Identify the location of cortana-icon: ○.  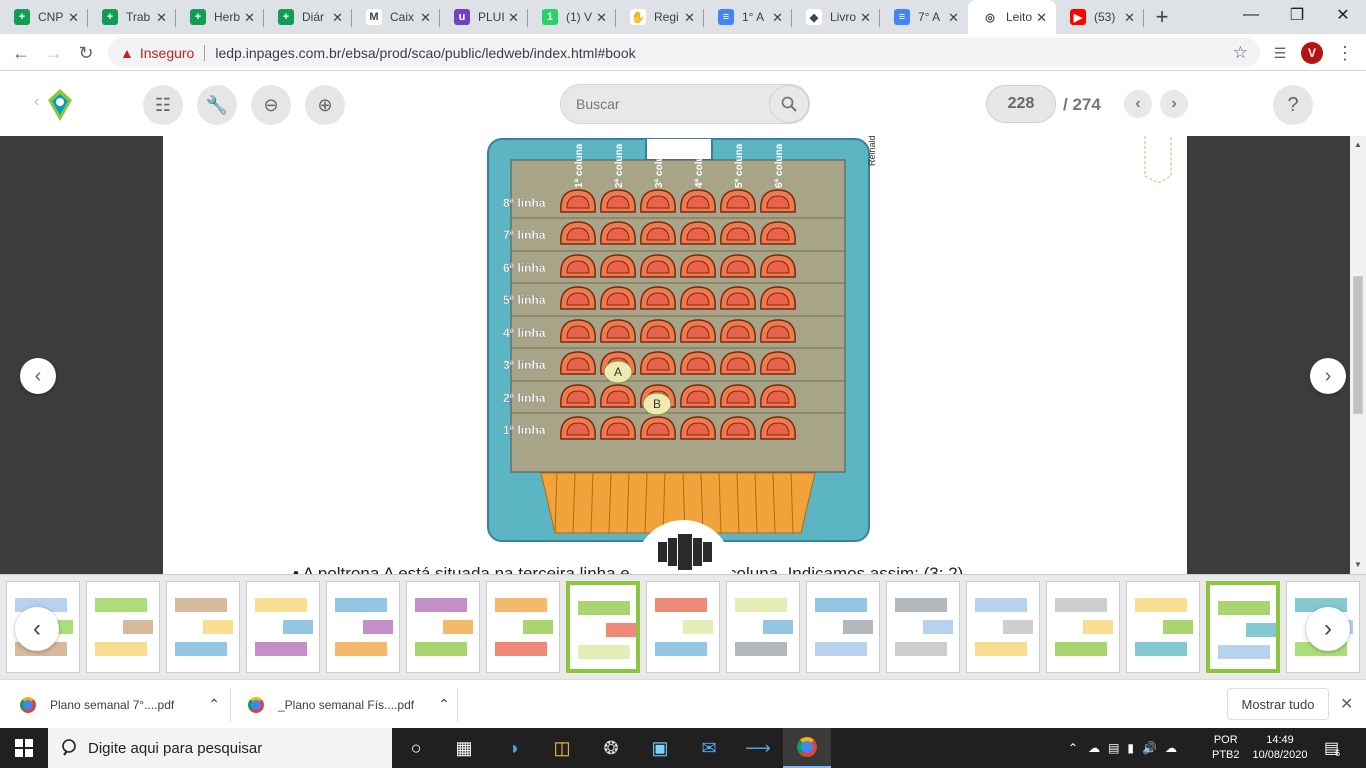
(416, 748).